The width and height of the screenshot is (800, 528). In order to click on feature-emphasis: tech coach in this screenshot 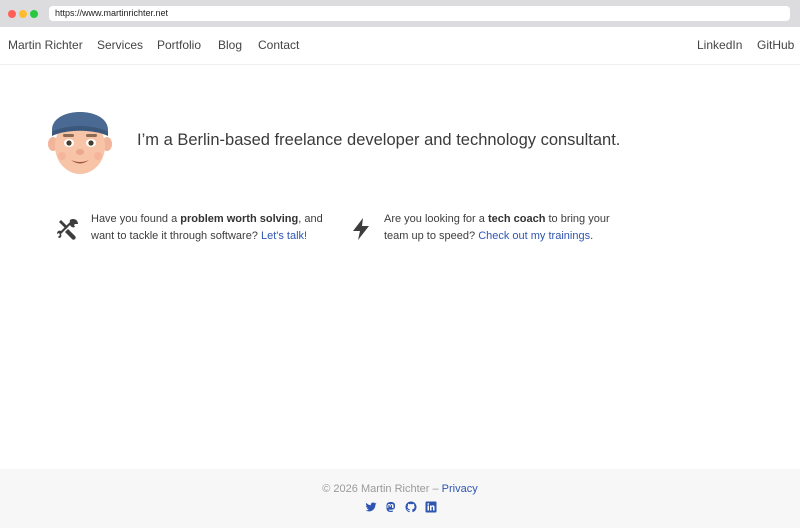, I will do `click(516, 219)`.